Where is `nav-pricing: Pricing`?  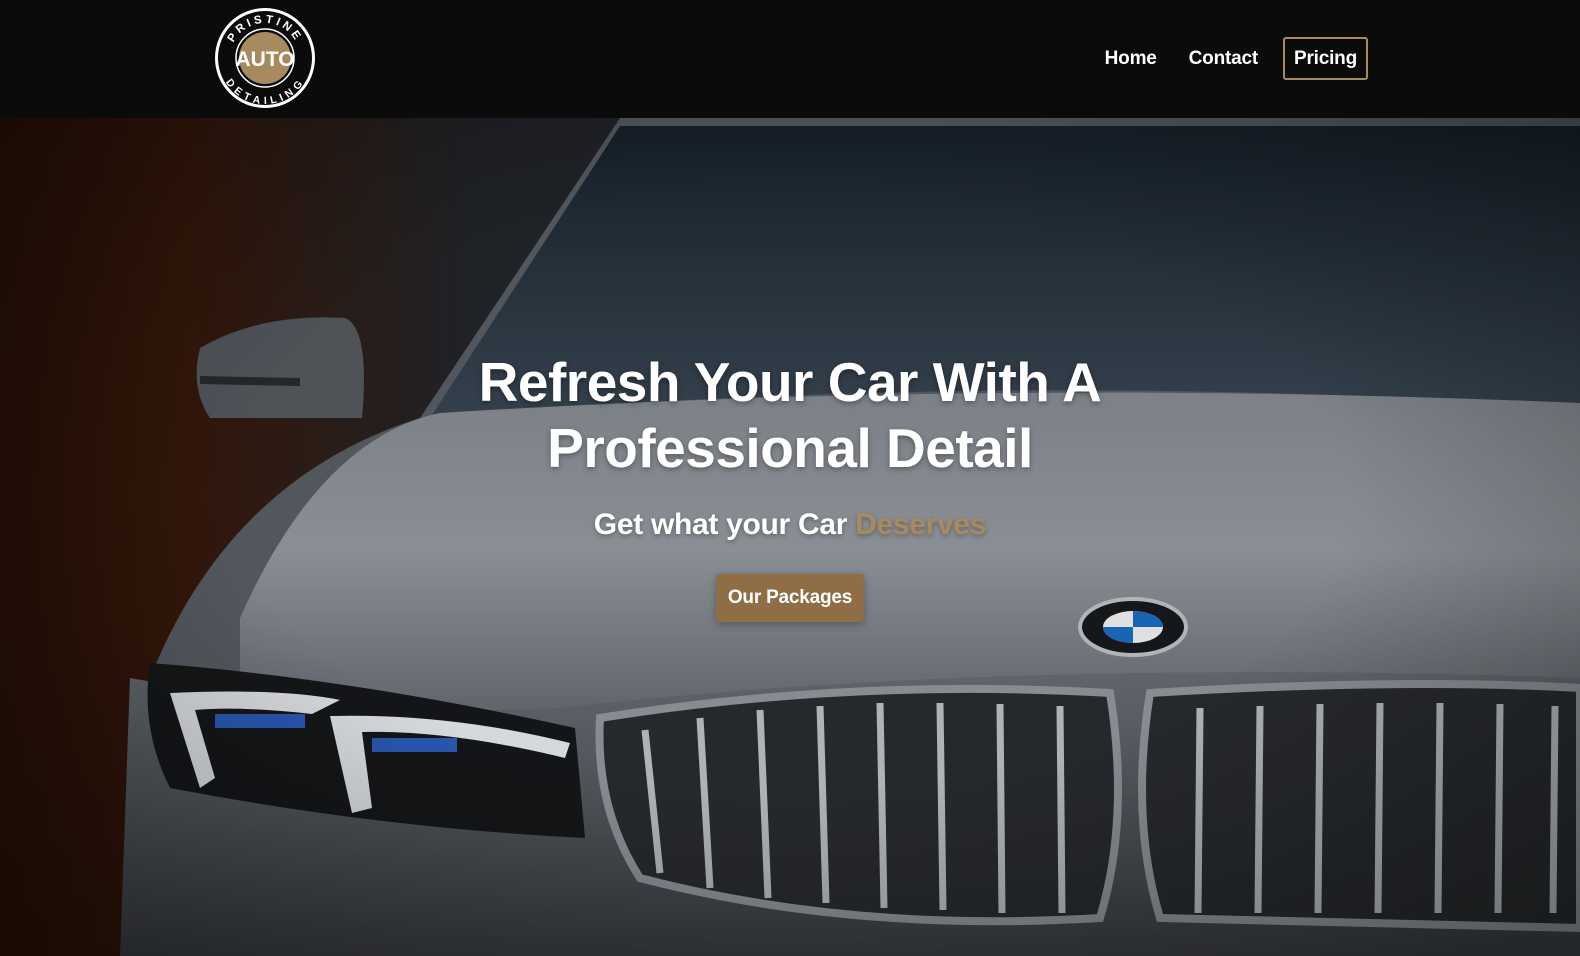 nav-pricing: Pricing is located at coordinates (1325, 58).